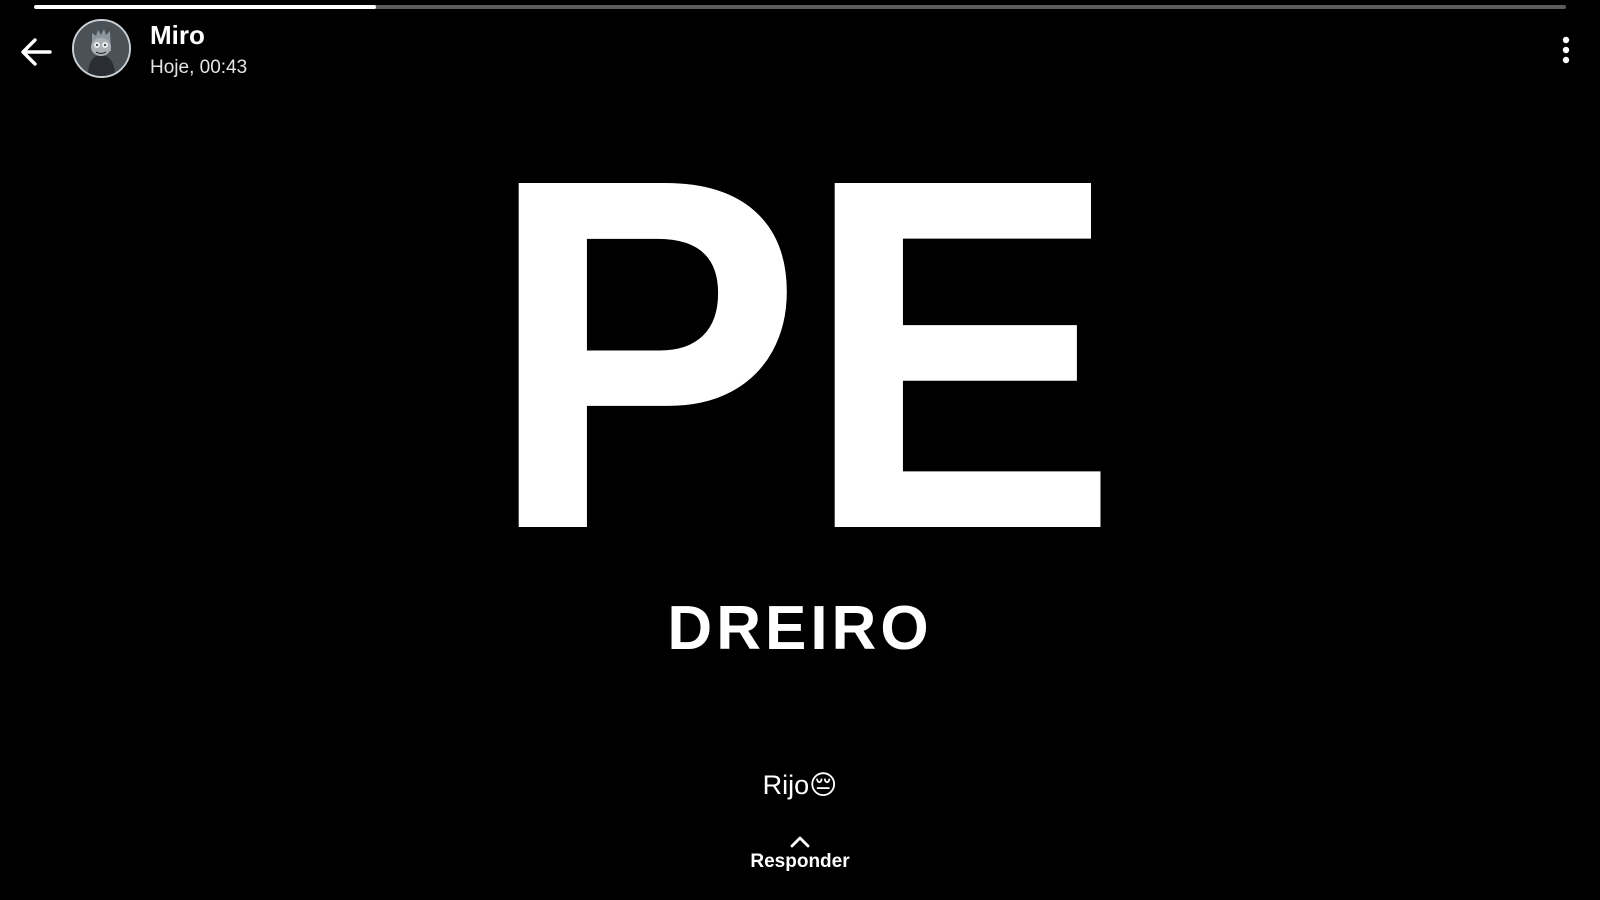 Image resolution: width=1600 pixels, height=900 pixels. I want to click on status-progress-fill, so click(205, 7).